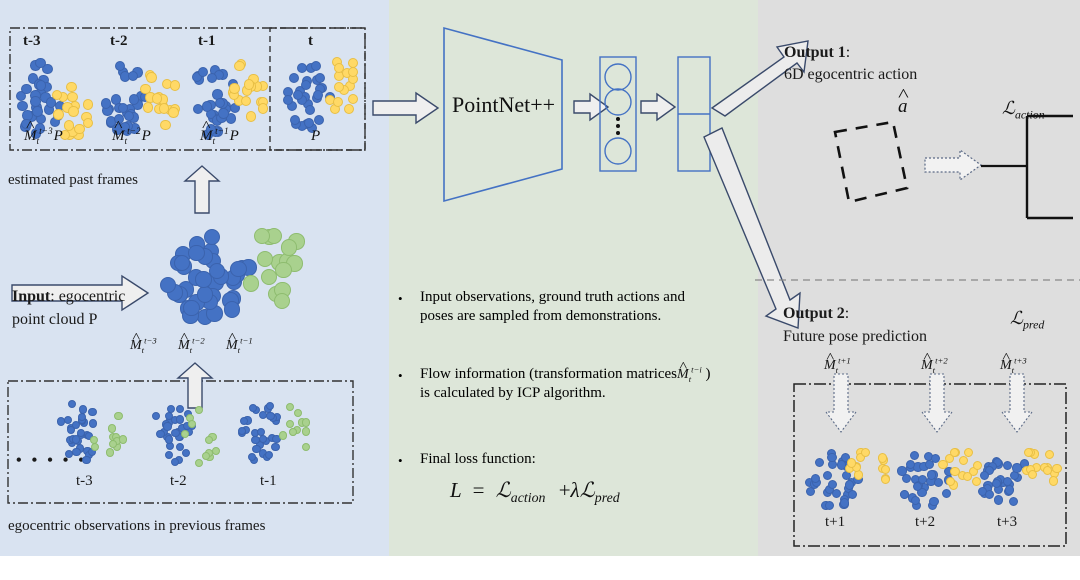 This screenshot has height=580, width=1080. What do you see at coordinates (851, 74) in the screenshot?
I see `output1-subtitle: 6D egocentric action` at bounding box center [851, 74].